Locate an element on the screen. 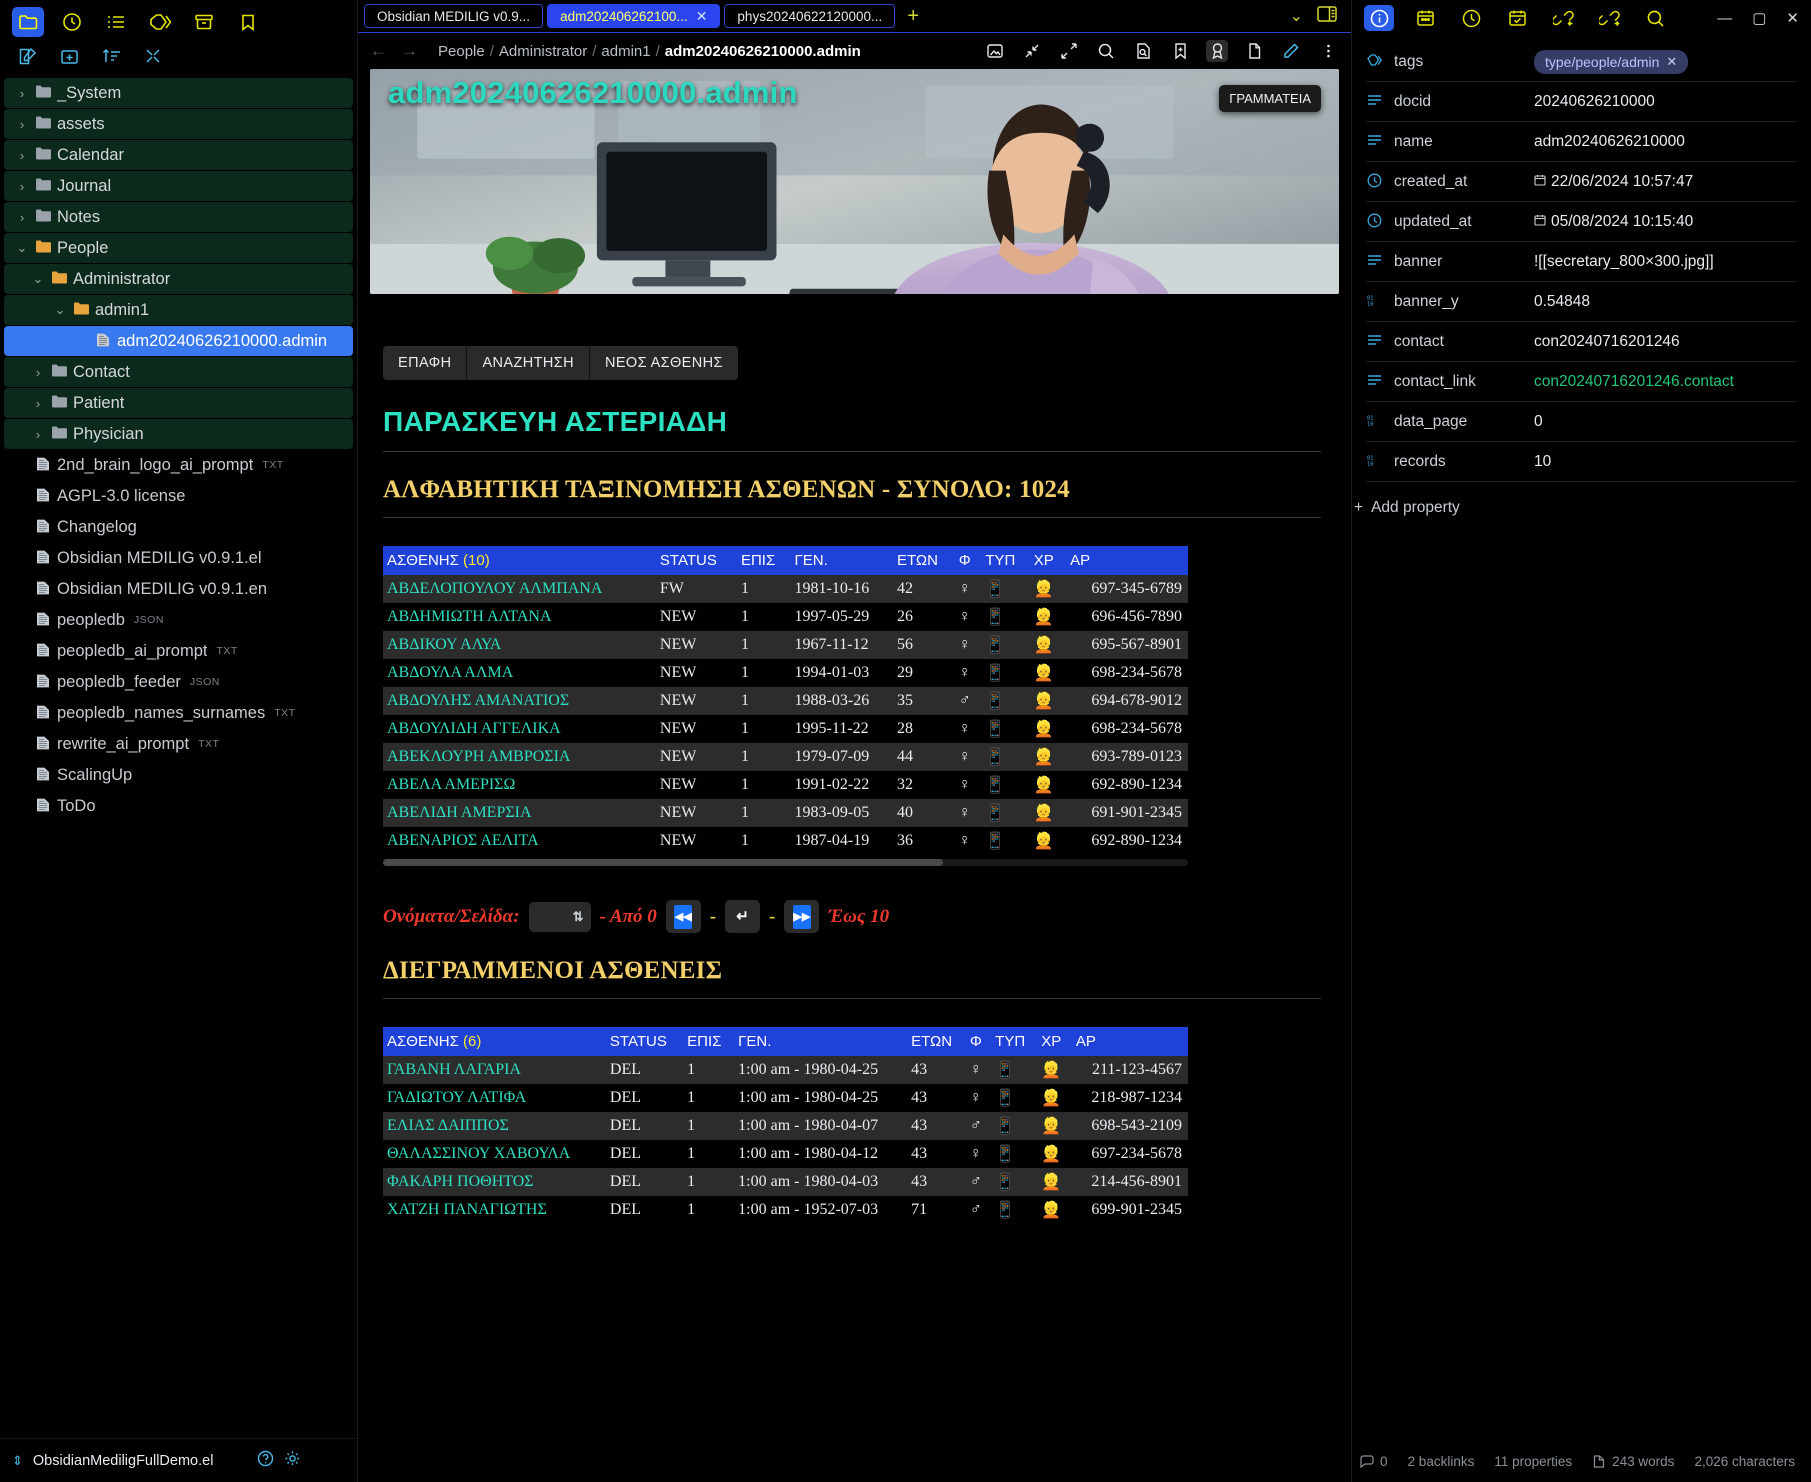 The width and height of the screenshot is (1811, 1482). cell-name: ΑΒΔΗΜΙΩΤΗ ΑΛΤΑΝΑ is located at coordinates (519, 617).